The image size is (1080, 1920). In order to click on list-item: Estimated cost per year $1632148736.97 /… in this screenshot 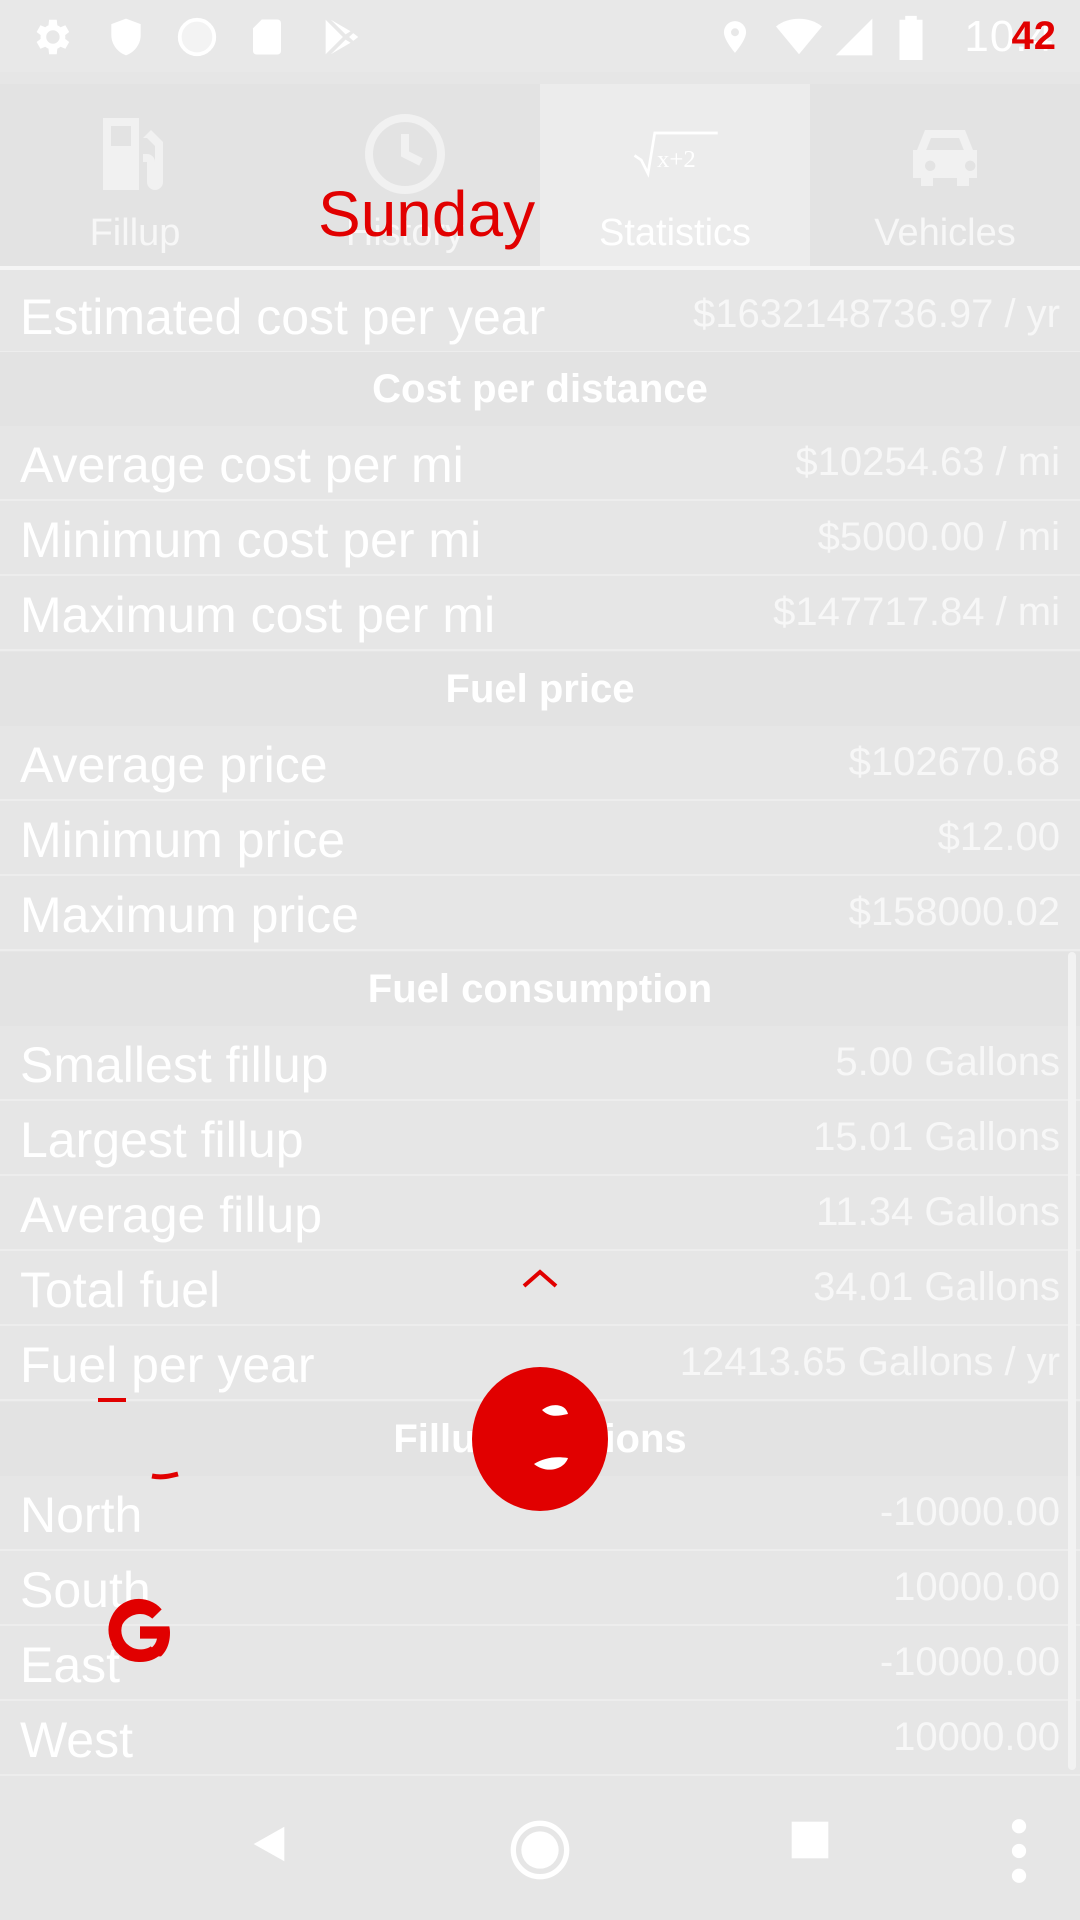, I will do `click(540, 315)`.